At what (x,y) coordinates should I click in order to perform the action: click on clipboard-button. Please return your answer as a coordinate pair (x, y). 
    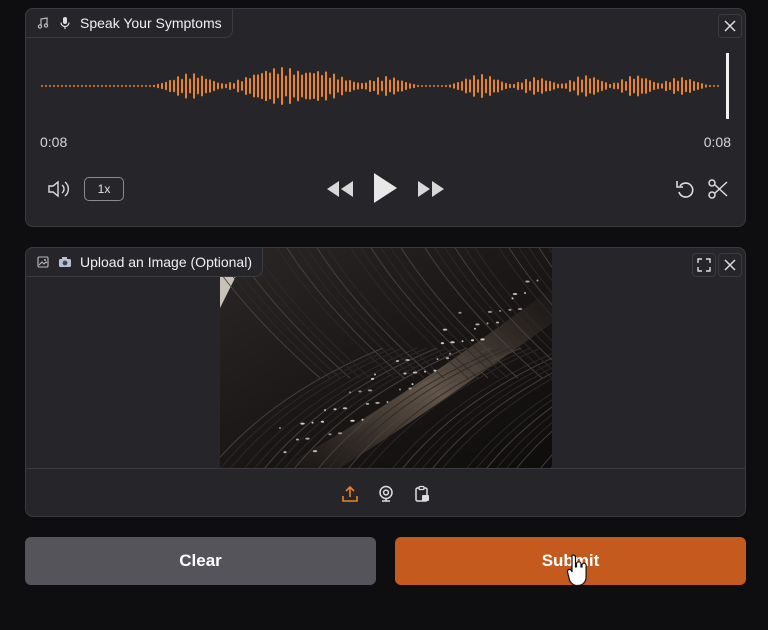
    Looking at the image, I should click on (422, 494).